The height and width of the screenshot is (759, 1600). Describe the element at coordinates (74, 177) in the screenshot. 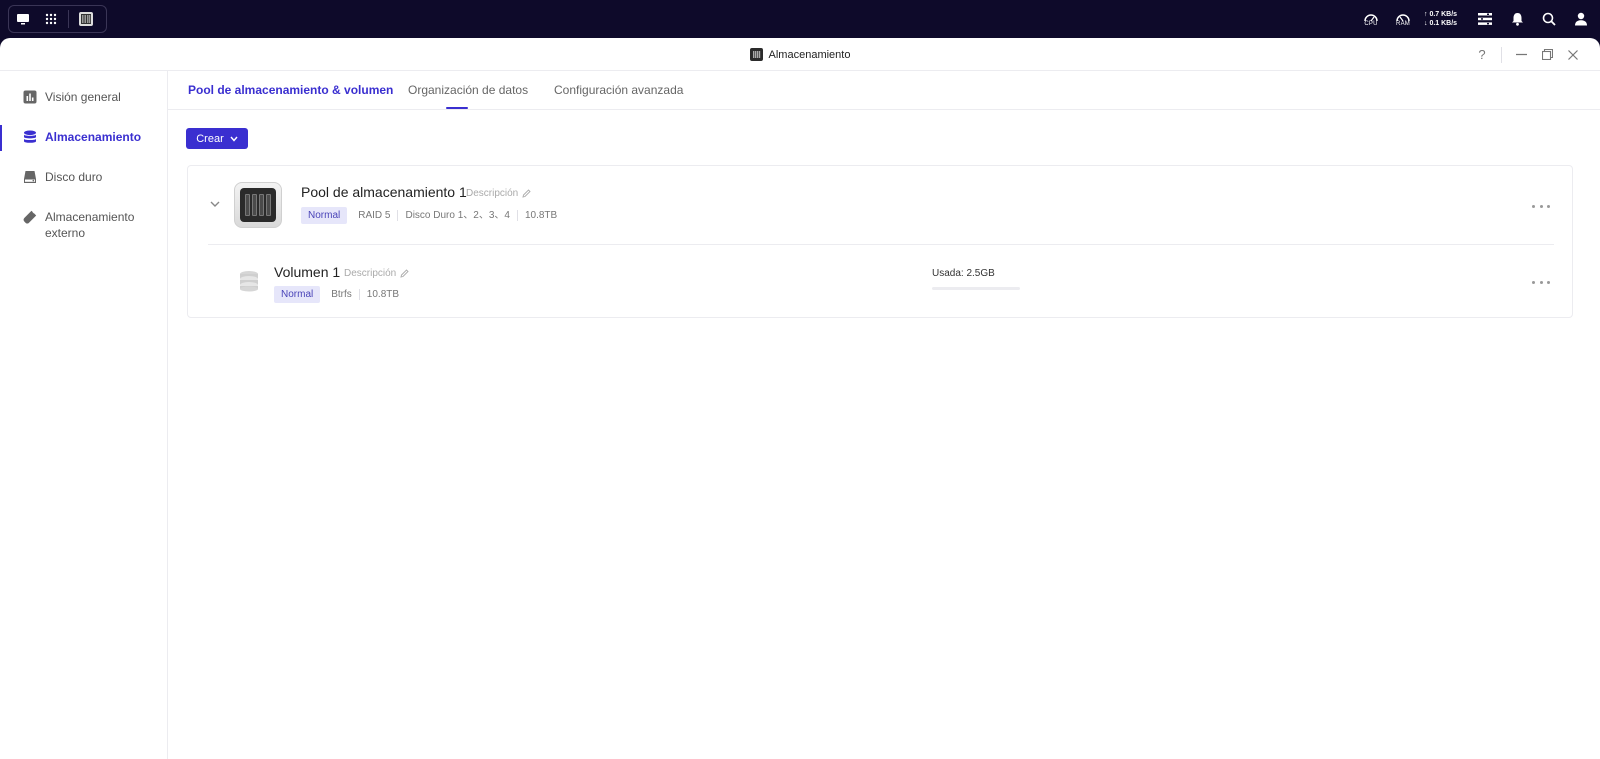

I see `sidebar-item-label: Disco duro` at that location.